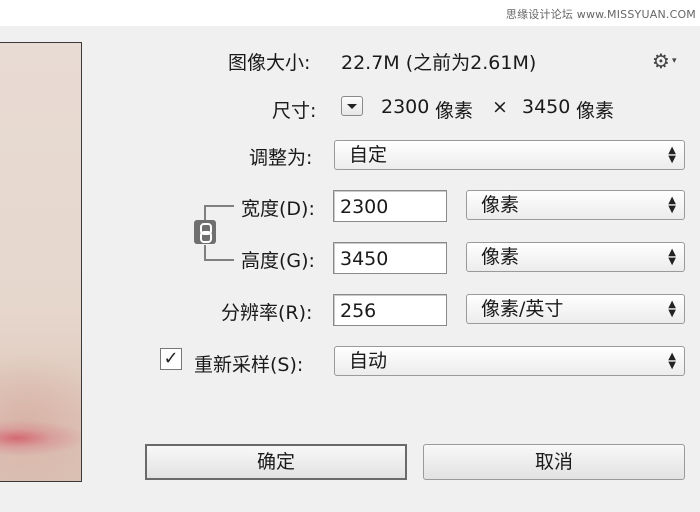 The height and width of the screenshot is (512, 700). I want to click on resolution-label: 分辨率(R):, so click(267, 313).